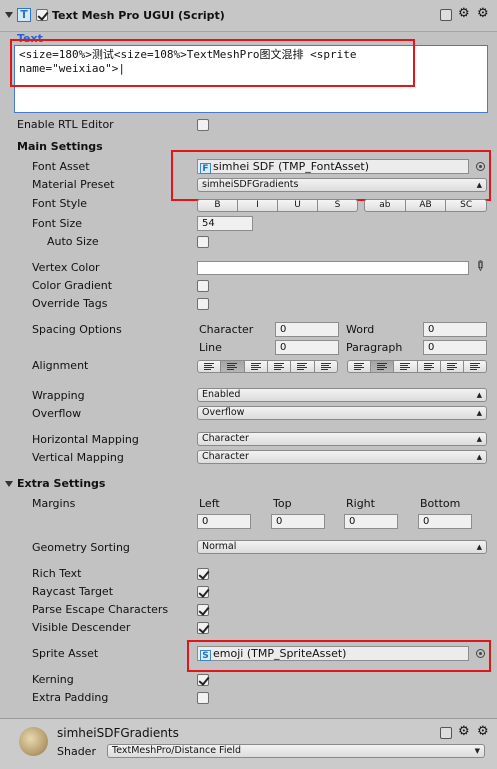 This screenshot has height=769, width=497. I want to click on font-style-label: Font Style, so click(60, 203).